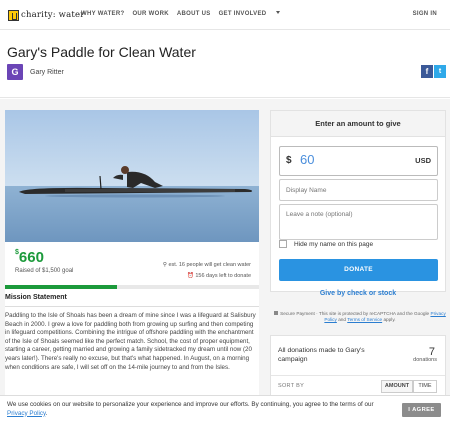  Describe the element at coordinates (194, 14) in the screenshot. I see `nav-link-about-us: ABOUT US` at that location.